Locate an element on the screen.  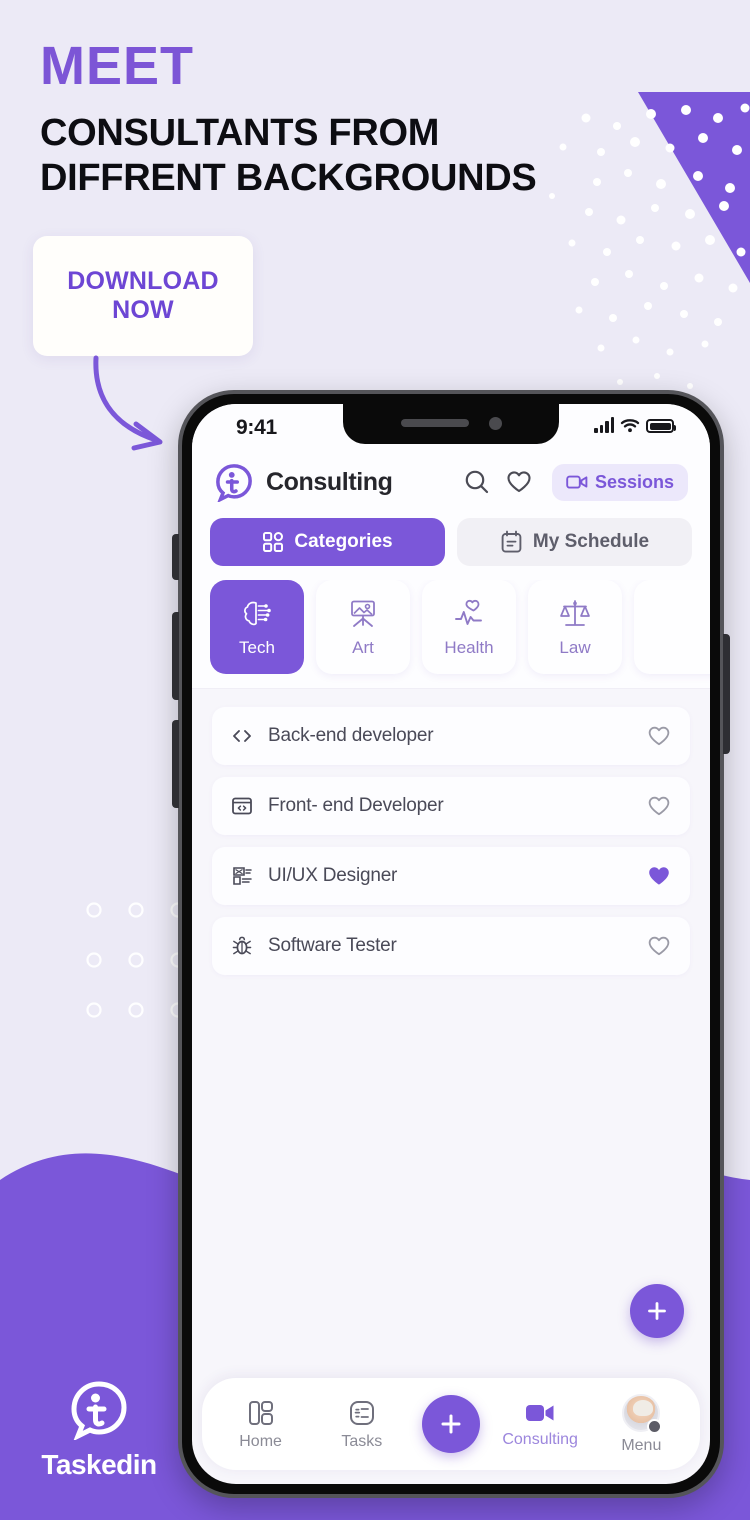
signal-icon is located at coordinates (604, 425).